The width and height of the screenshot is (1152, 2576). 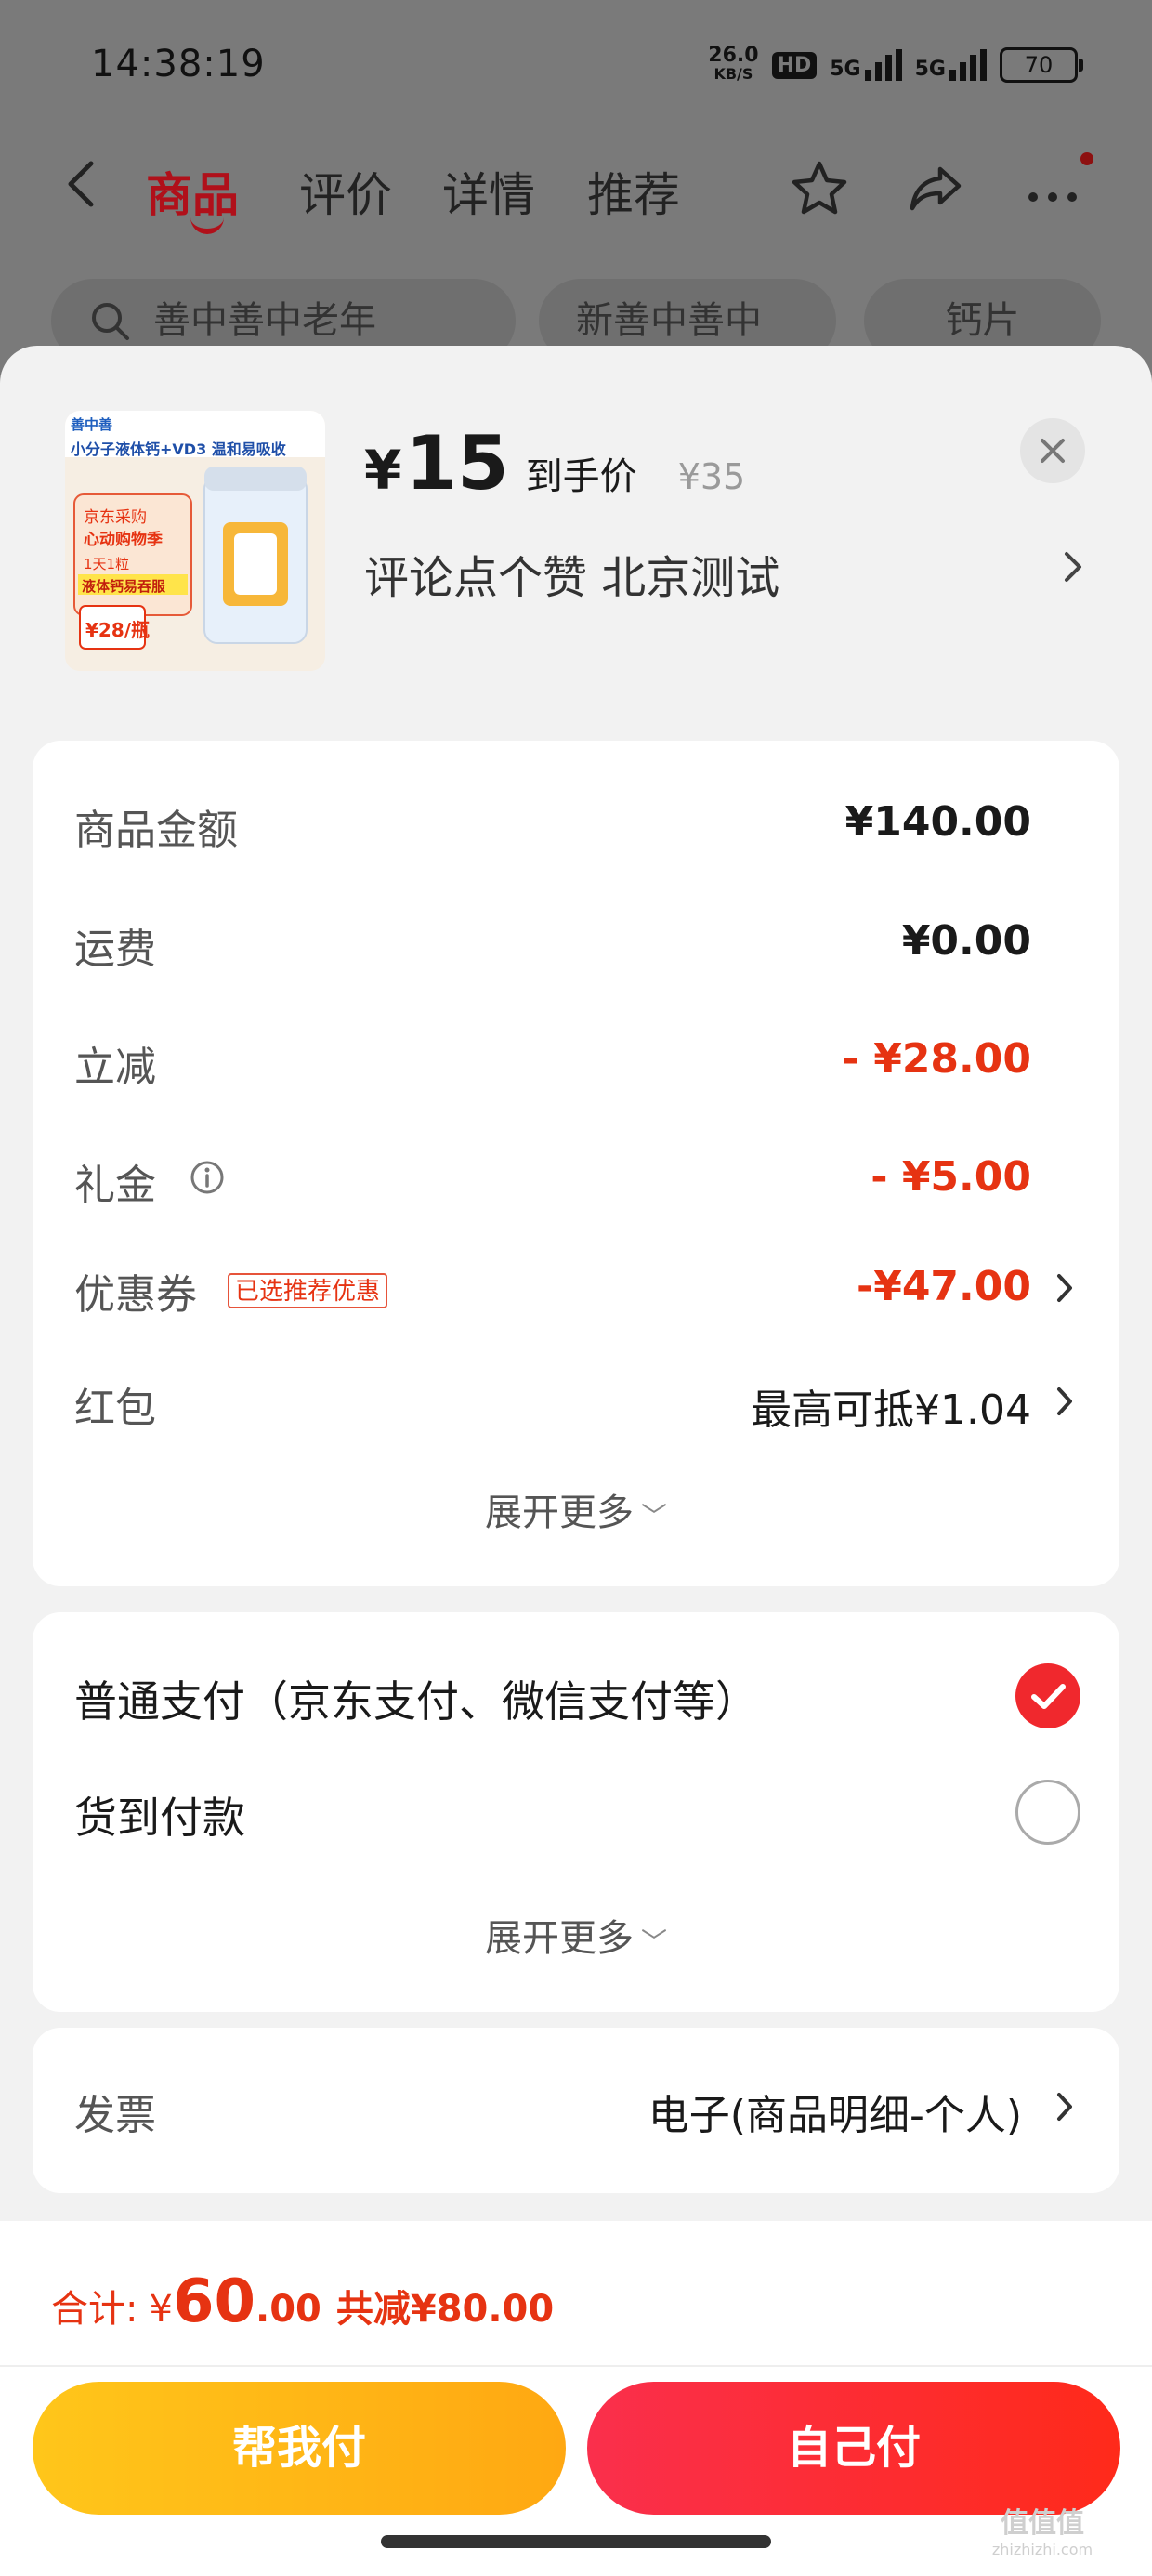 I want to click on star-icon, so click(x=819, y=188).